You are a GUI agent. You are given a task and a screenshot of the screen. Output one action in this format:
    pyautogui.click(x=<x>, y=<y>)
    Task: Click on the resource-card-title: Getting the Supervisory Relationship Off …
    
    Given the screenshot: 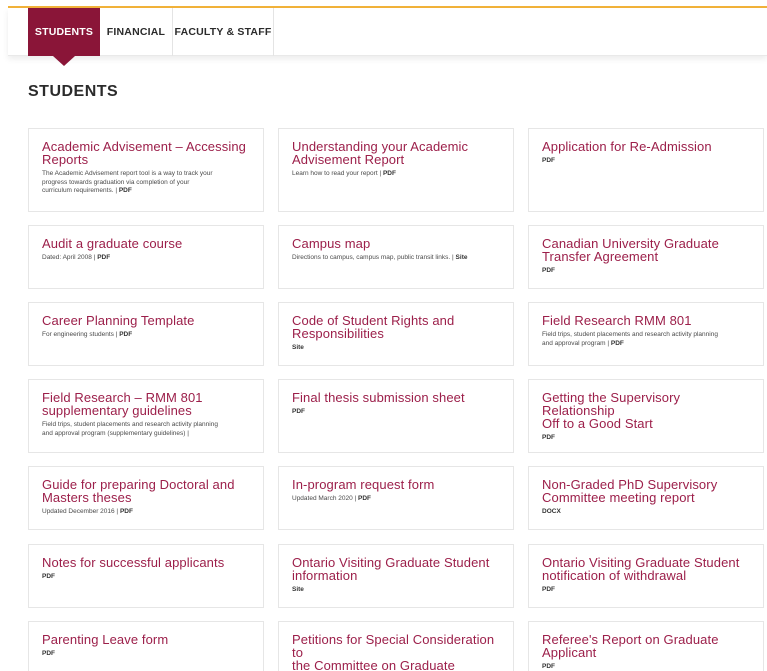 What is the action you would take?
    pyautogui.click(x=646, y=410)
    